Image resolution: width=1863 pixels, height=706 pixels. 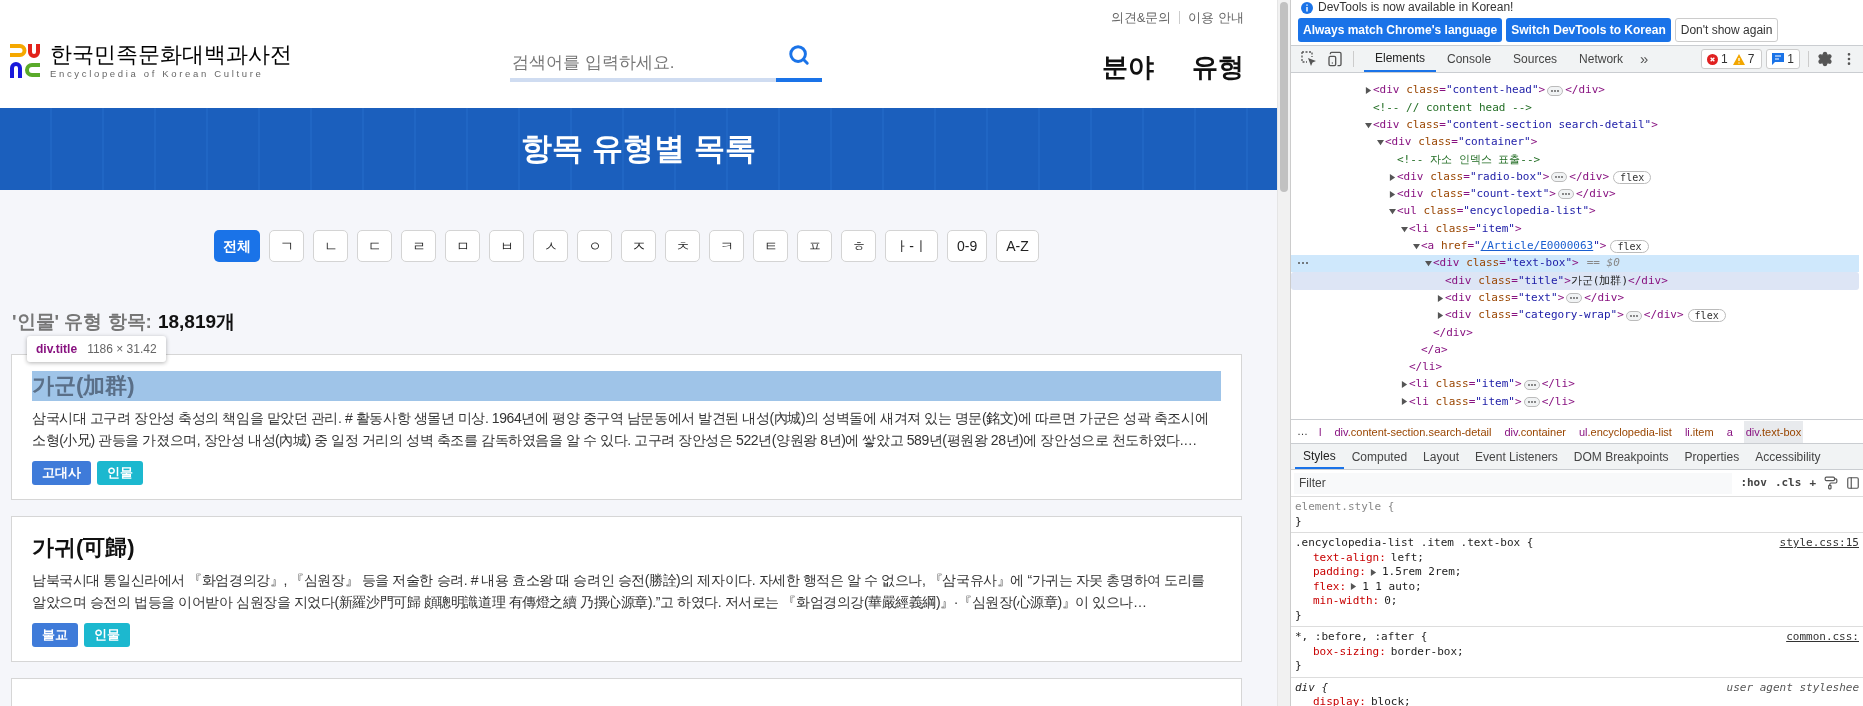 What do you see at coordinates (375, 246) in the screenshot?
I see `index-button: ㄷ` at bounding box center [375, 246].